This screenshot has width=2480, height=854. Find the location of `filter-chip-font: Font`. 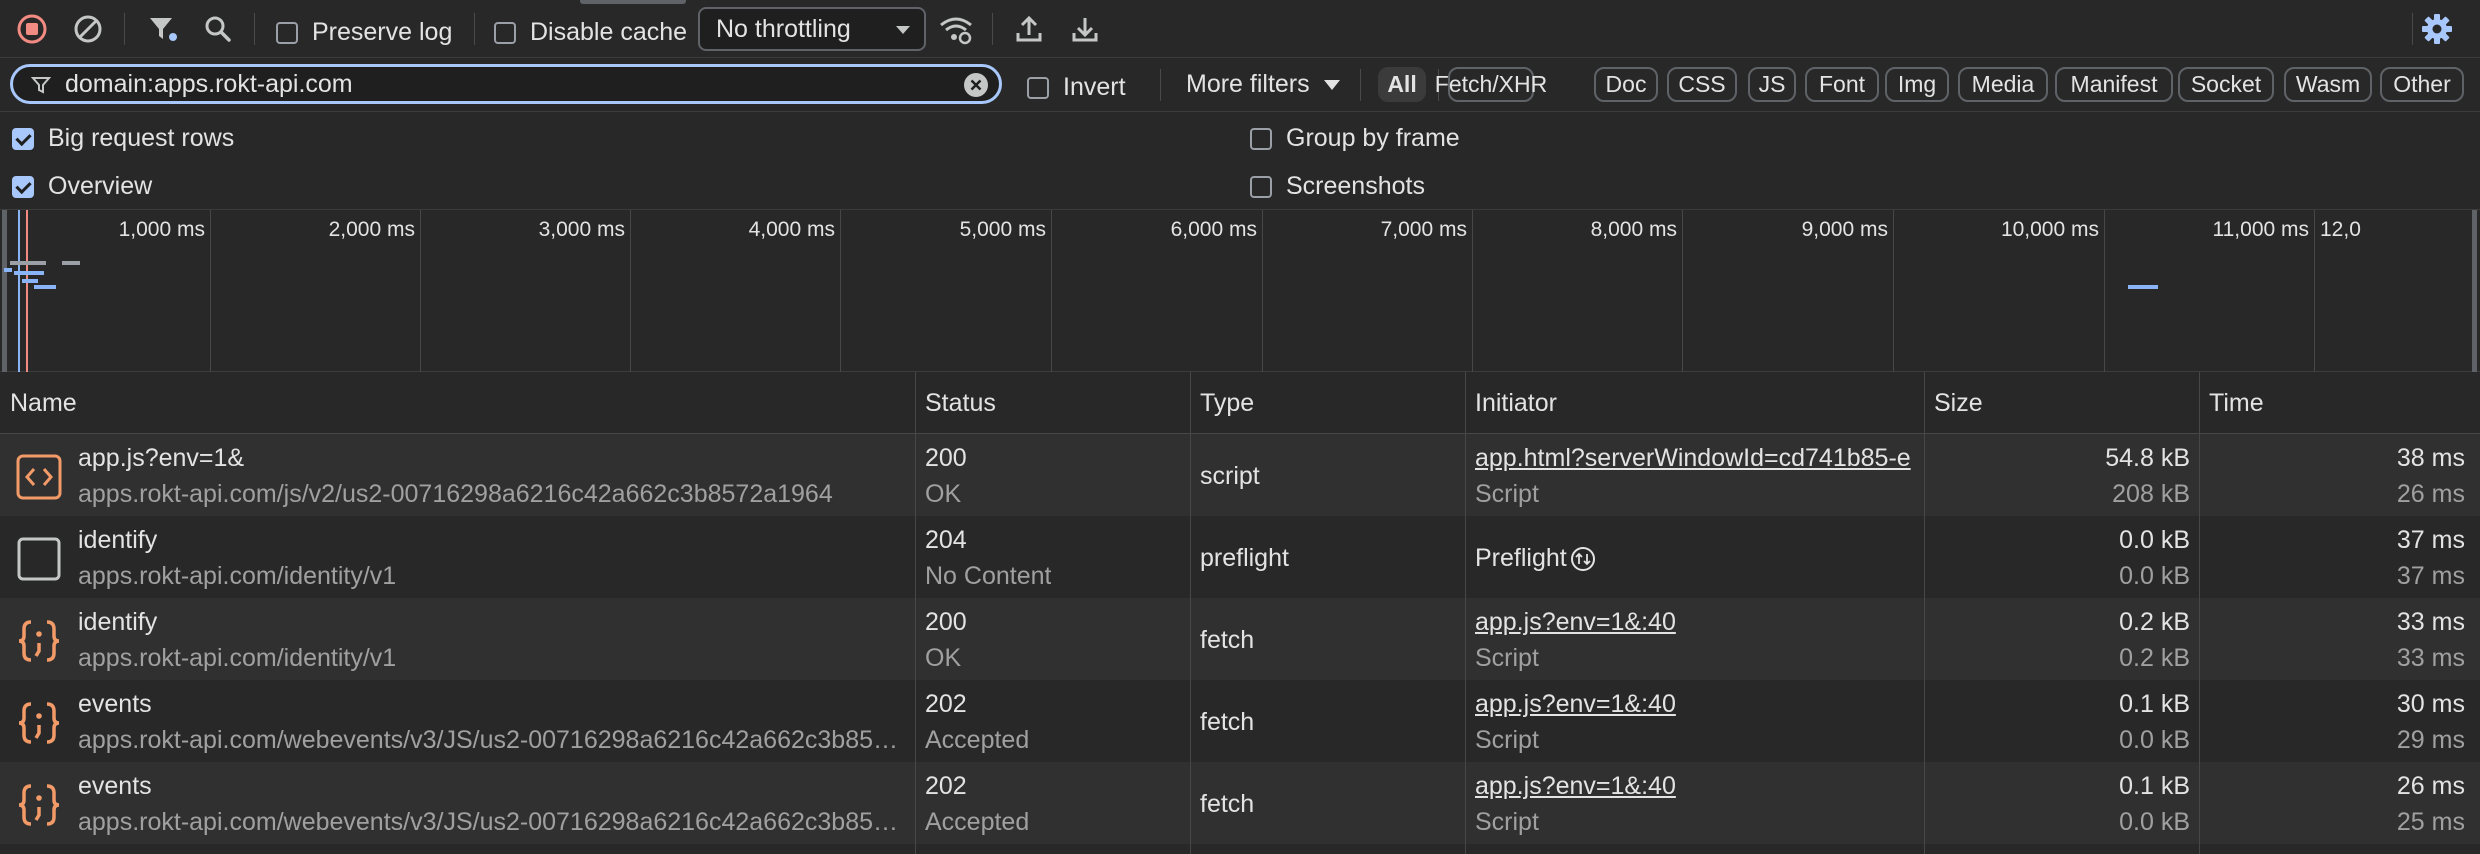

filter-chip-font: Font is located at coordinates (1842, 84).